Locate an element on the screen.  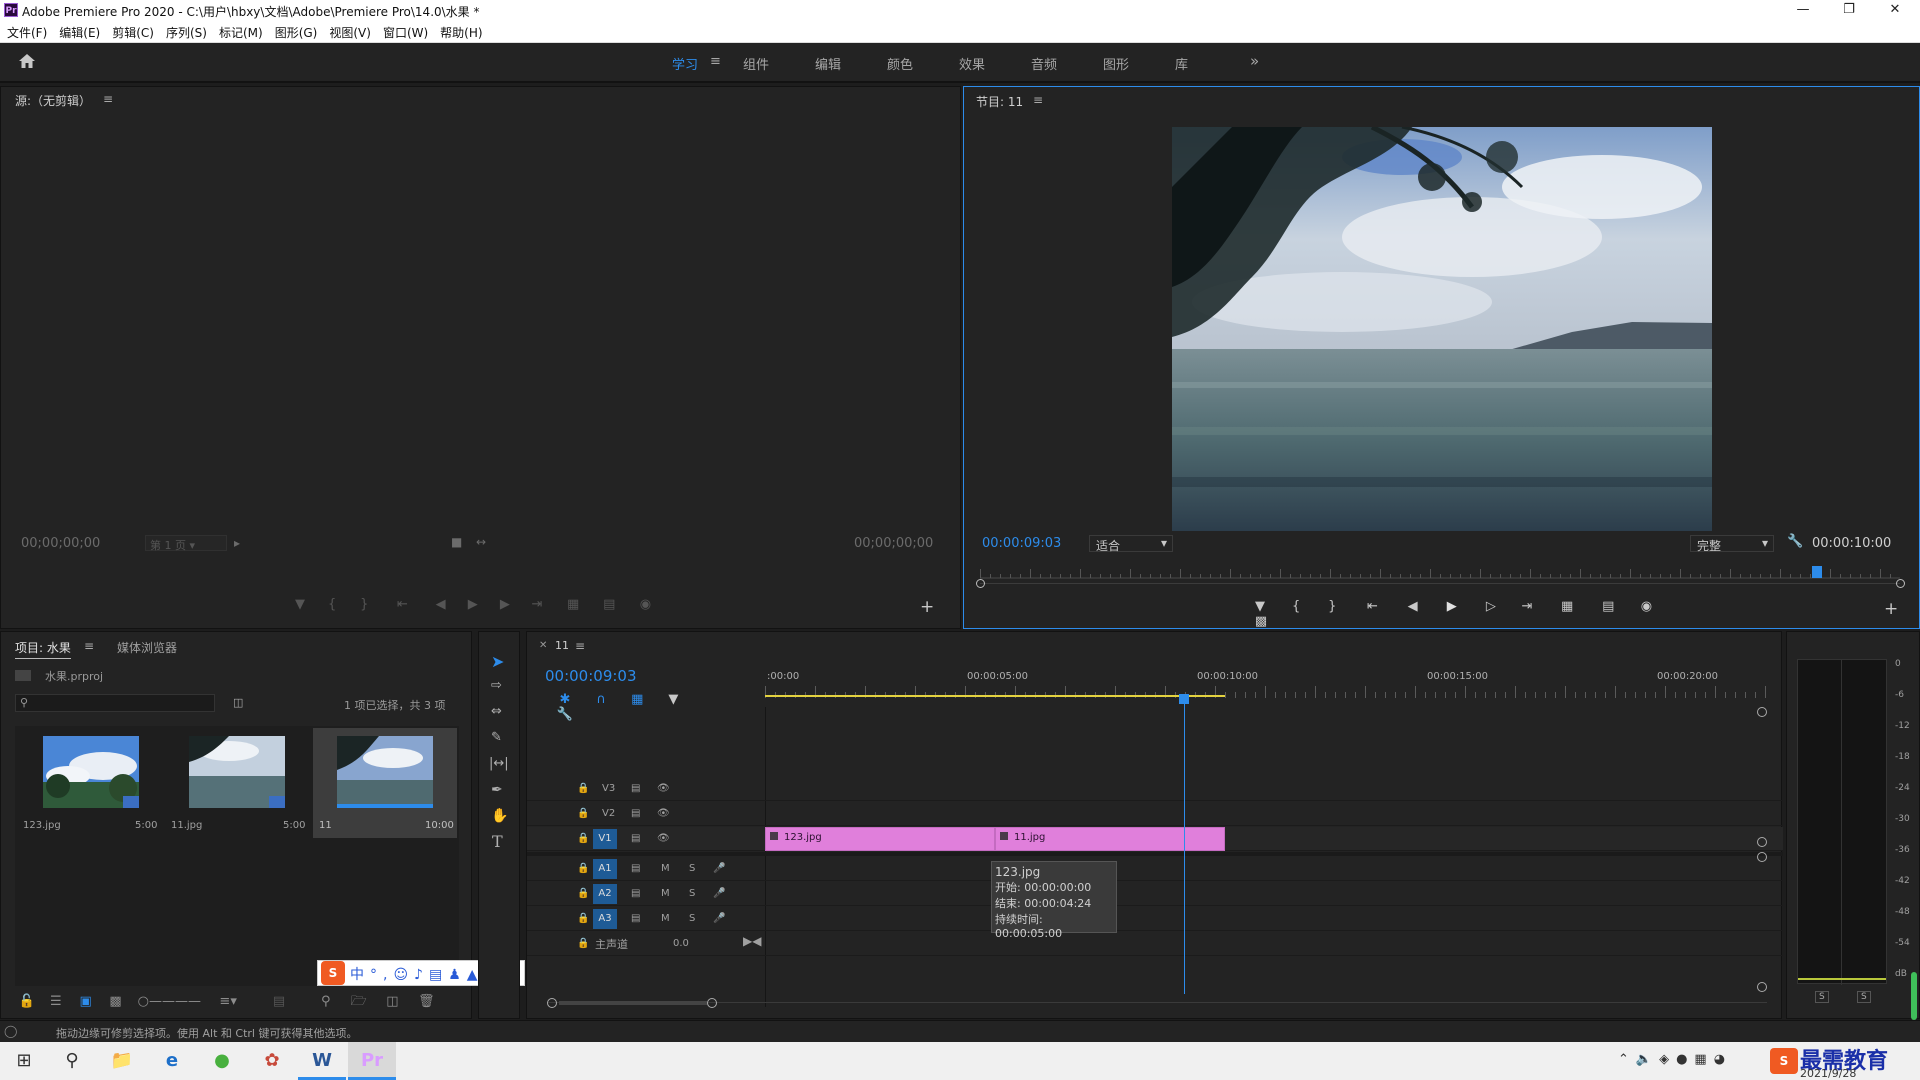
workspace-color: 颜色 is located at coordinates (900, 63).